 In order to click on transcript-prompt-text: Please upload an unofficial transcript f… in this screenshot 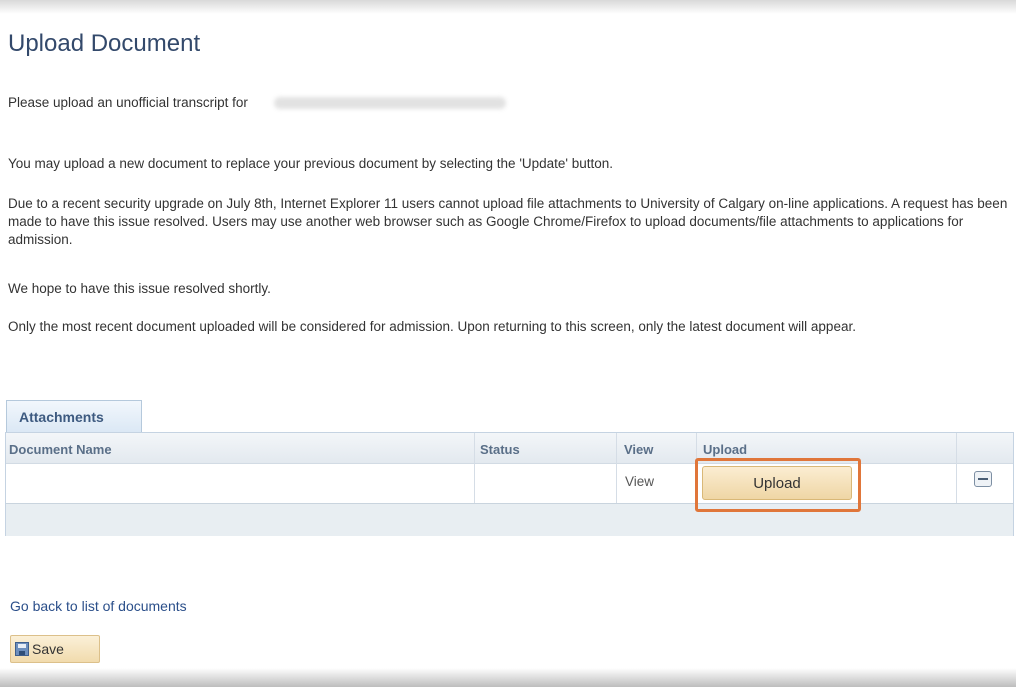, I will do `click(128, 102)`.